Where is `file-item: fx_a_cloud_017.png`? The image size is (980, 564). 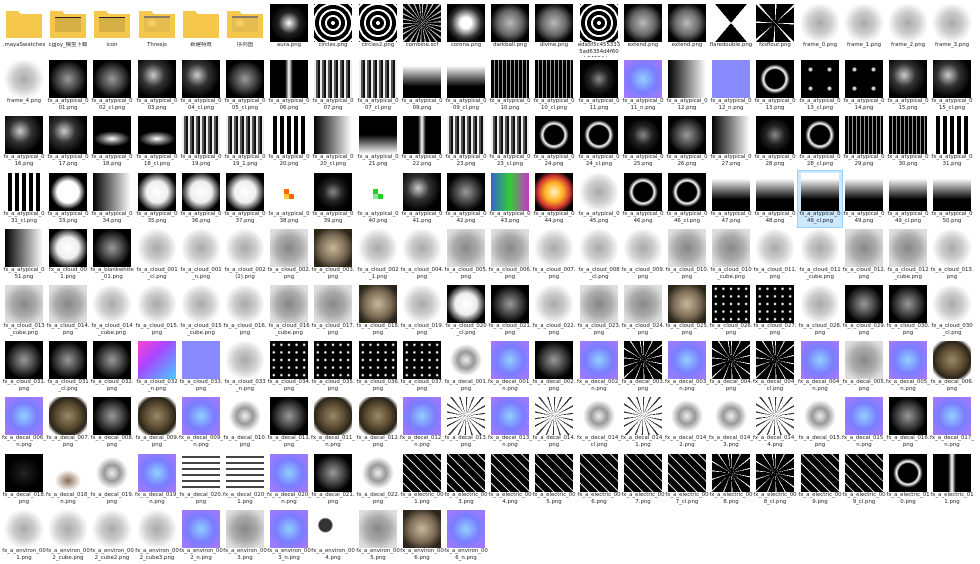
file-item: fx_a_cloud_017.png is located at coordinates (333, 311).